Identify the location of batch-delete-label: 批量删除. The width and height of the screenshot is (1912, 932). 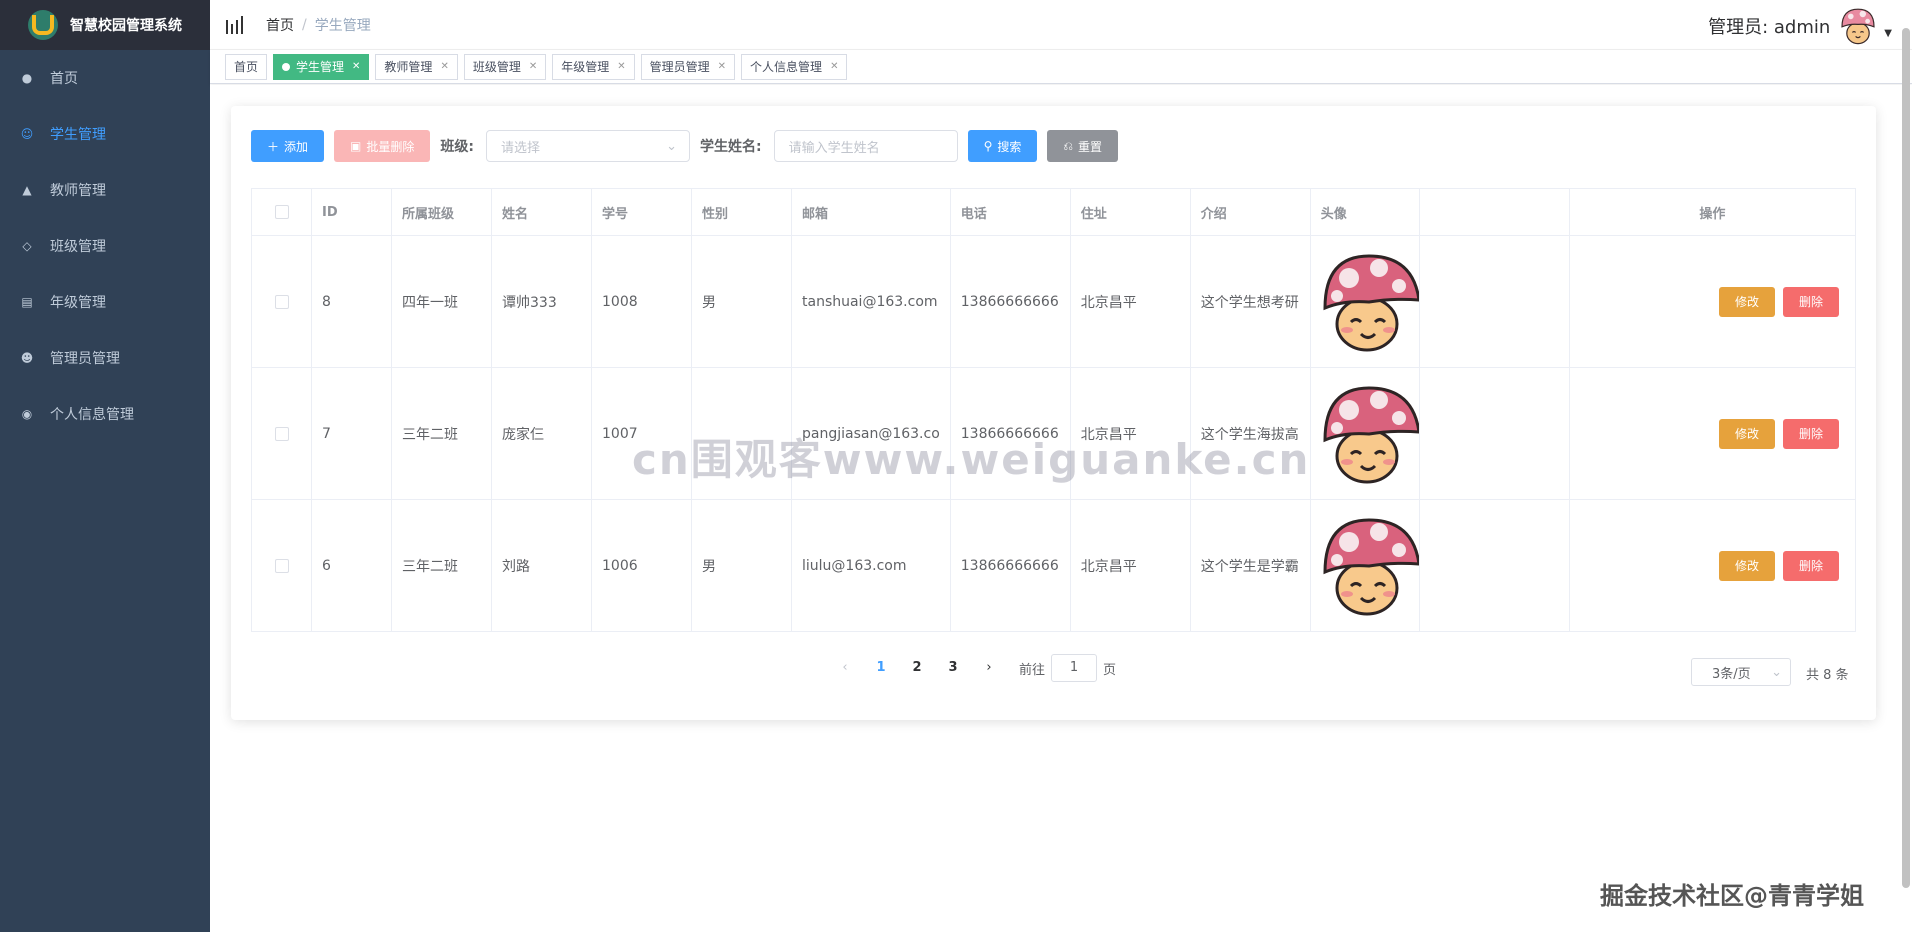
(390, 146).